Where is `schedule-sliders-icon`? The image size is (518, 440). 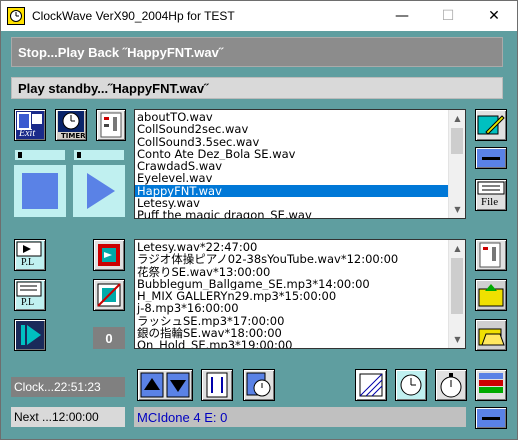
schedule-sliders-icon is located at coordinates (490, 255).